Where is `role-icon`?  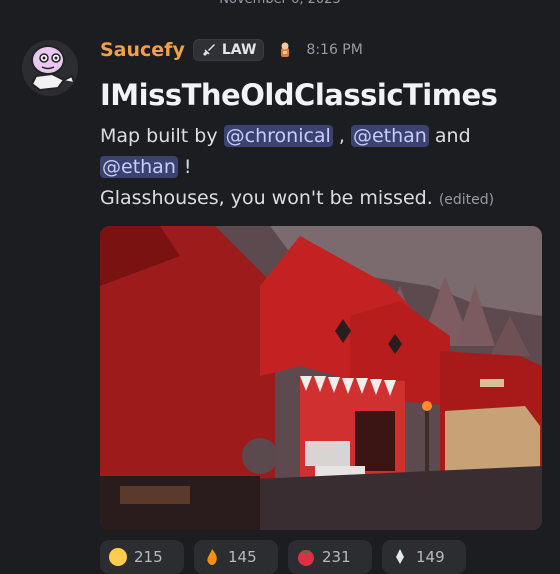
role-icon is located at coordinates (285, 50).